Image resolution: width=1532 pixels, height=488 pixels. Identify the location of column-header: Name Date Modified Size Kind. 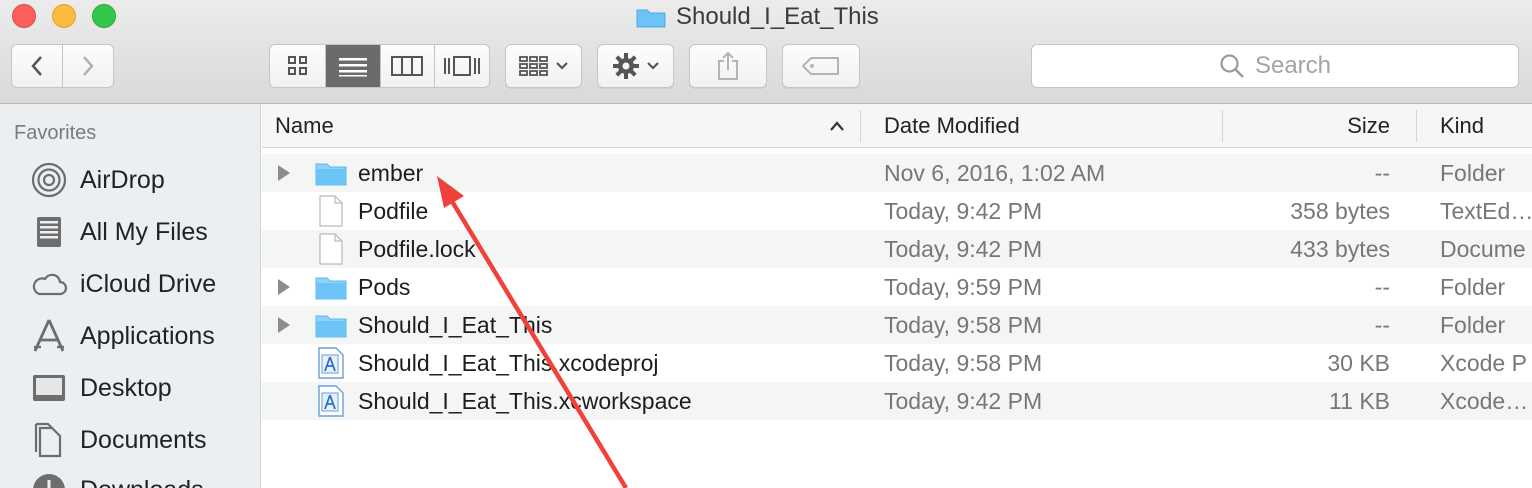
(897, 126).